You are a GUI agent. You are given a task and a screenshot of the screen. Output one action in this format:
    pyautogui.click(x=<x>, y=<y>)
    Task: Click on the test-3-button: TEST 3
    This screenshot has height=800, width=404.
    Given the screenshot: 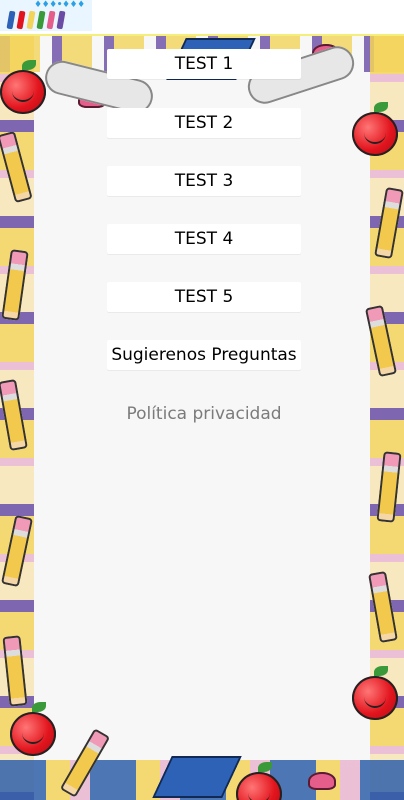 What is the action you would take?
    pyautogui.click(x=204, y=181)
    